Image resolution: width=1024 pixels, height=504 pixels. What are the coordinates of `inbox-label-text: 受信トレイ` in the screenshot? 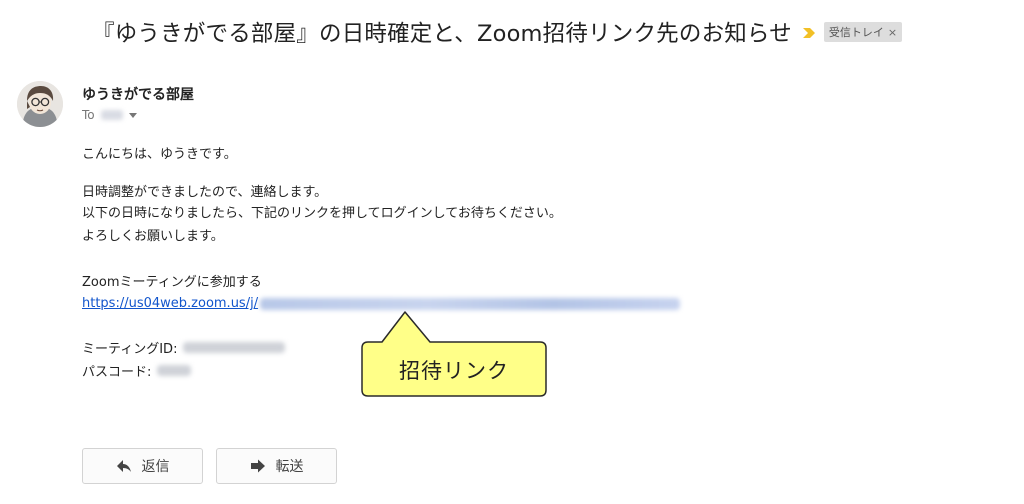 It's located at (856, 32).